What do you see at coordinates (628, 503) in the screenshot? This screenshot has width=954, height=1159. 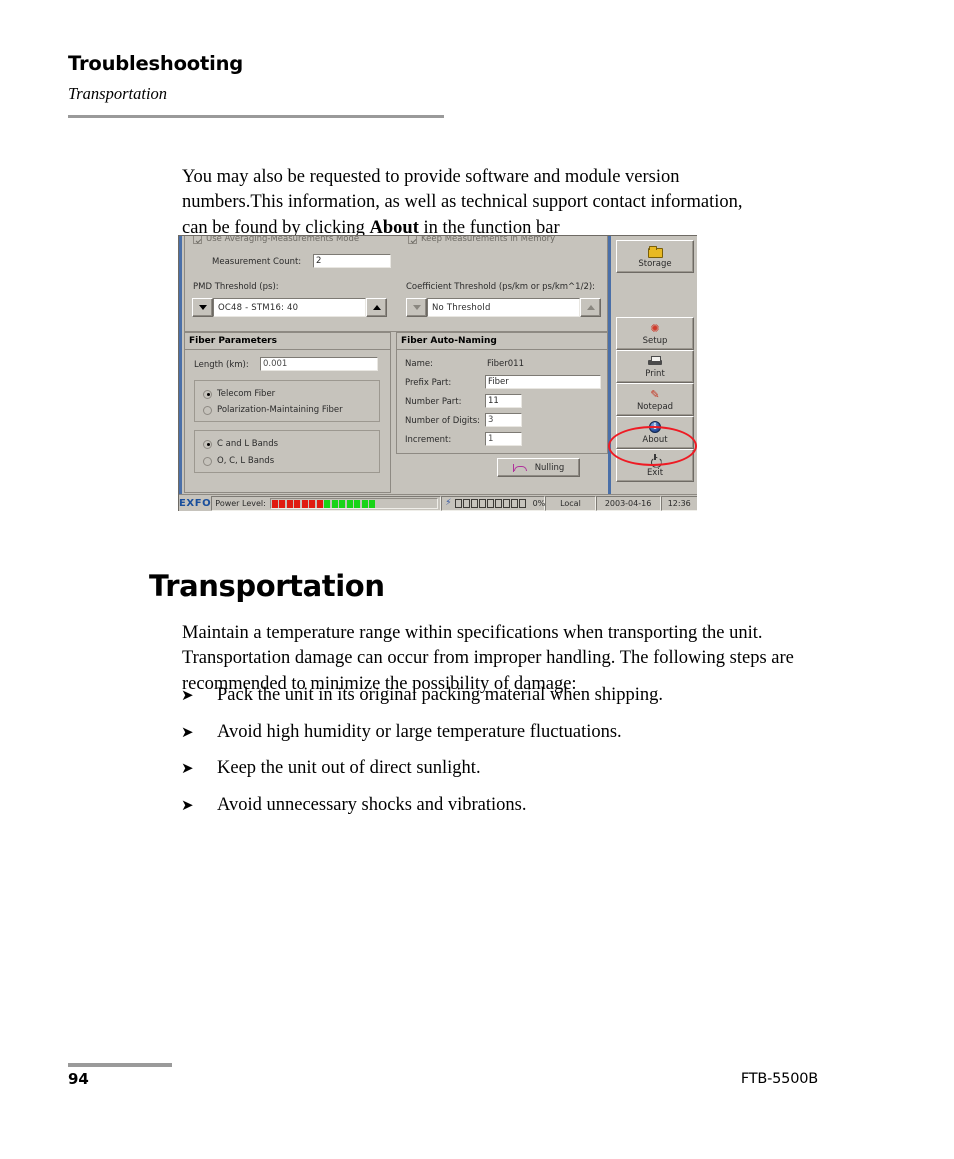 I see `status-date: 2003-04-16` at bounding box center [628, 503].